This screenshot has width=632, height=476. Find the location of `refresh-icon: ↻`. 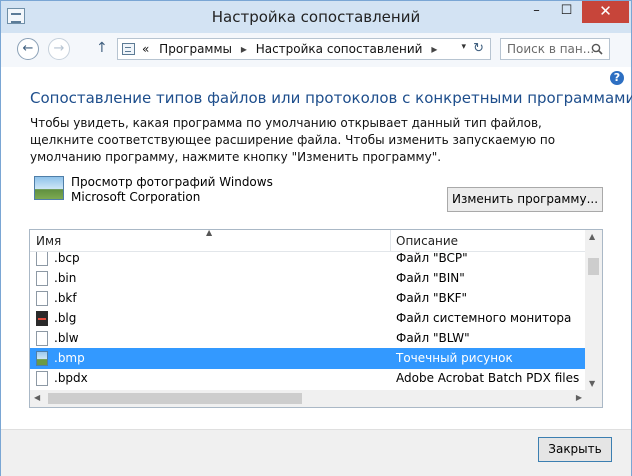

refresh-icon: ↻ is located at coordinates (478, 48).